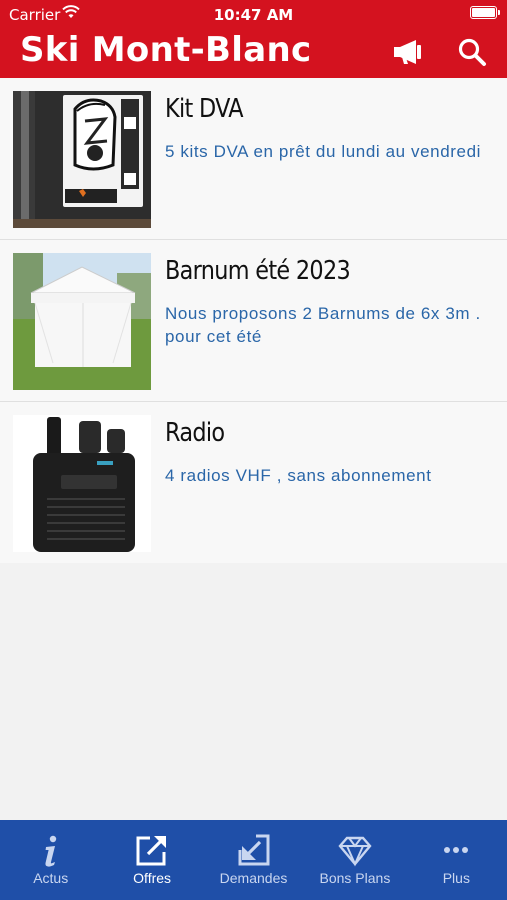 The width and height of the screenshot is (507, 900). Describe the element at coordinates (195, 433) in the screenshot. I see `item-title: Radio` at that location.